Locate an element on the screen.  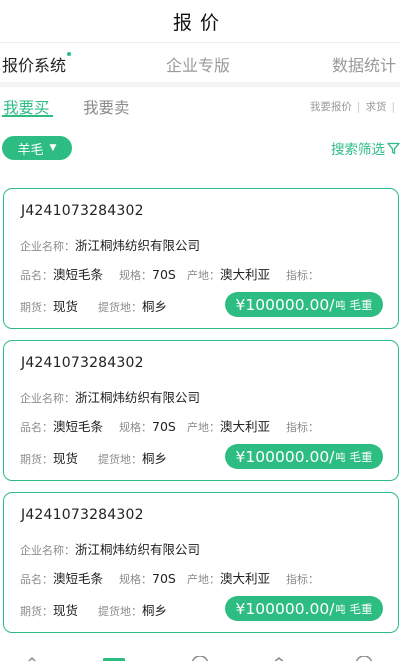
tab-statistics: 数据统计 is located at coordinates (364, 64).